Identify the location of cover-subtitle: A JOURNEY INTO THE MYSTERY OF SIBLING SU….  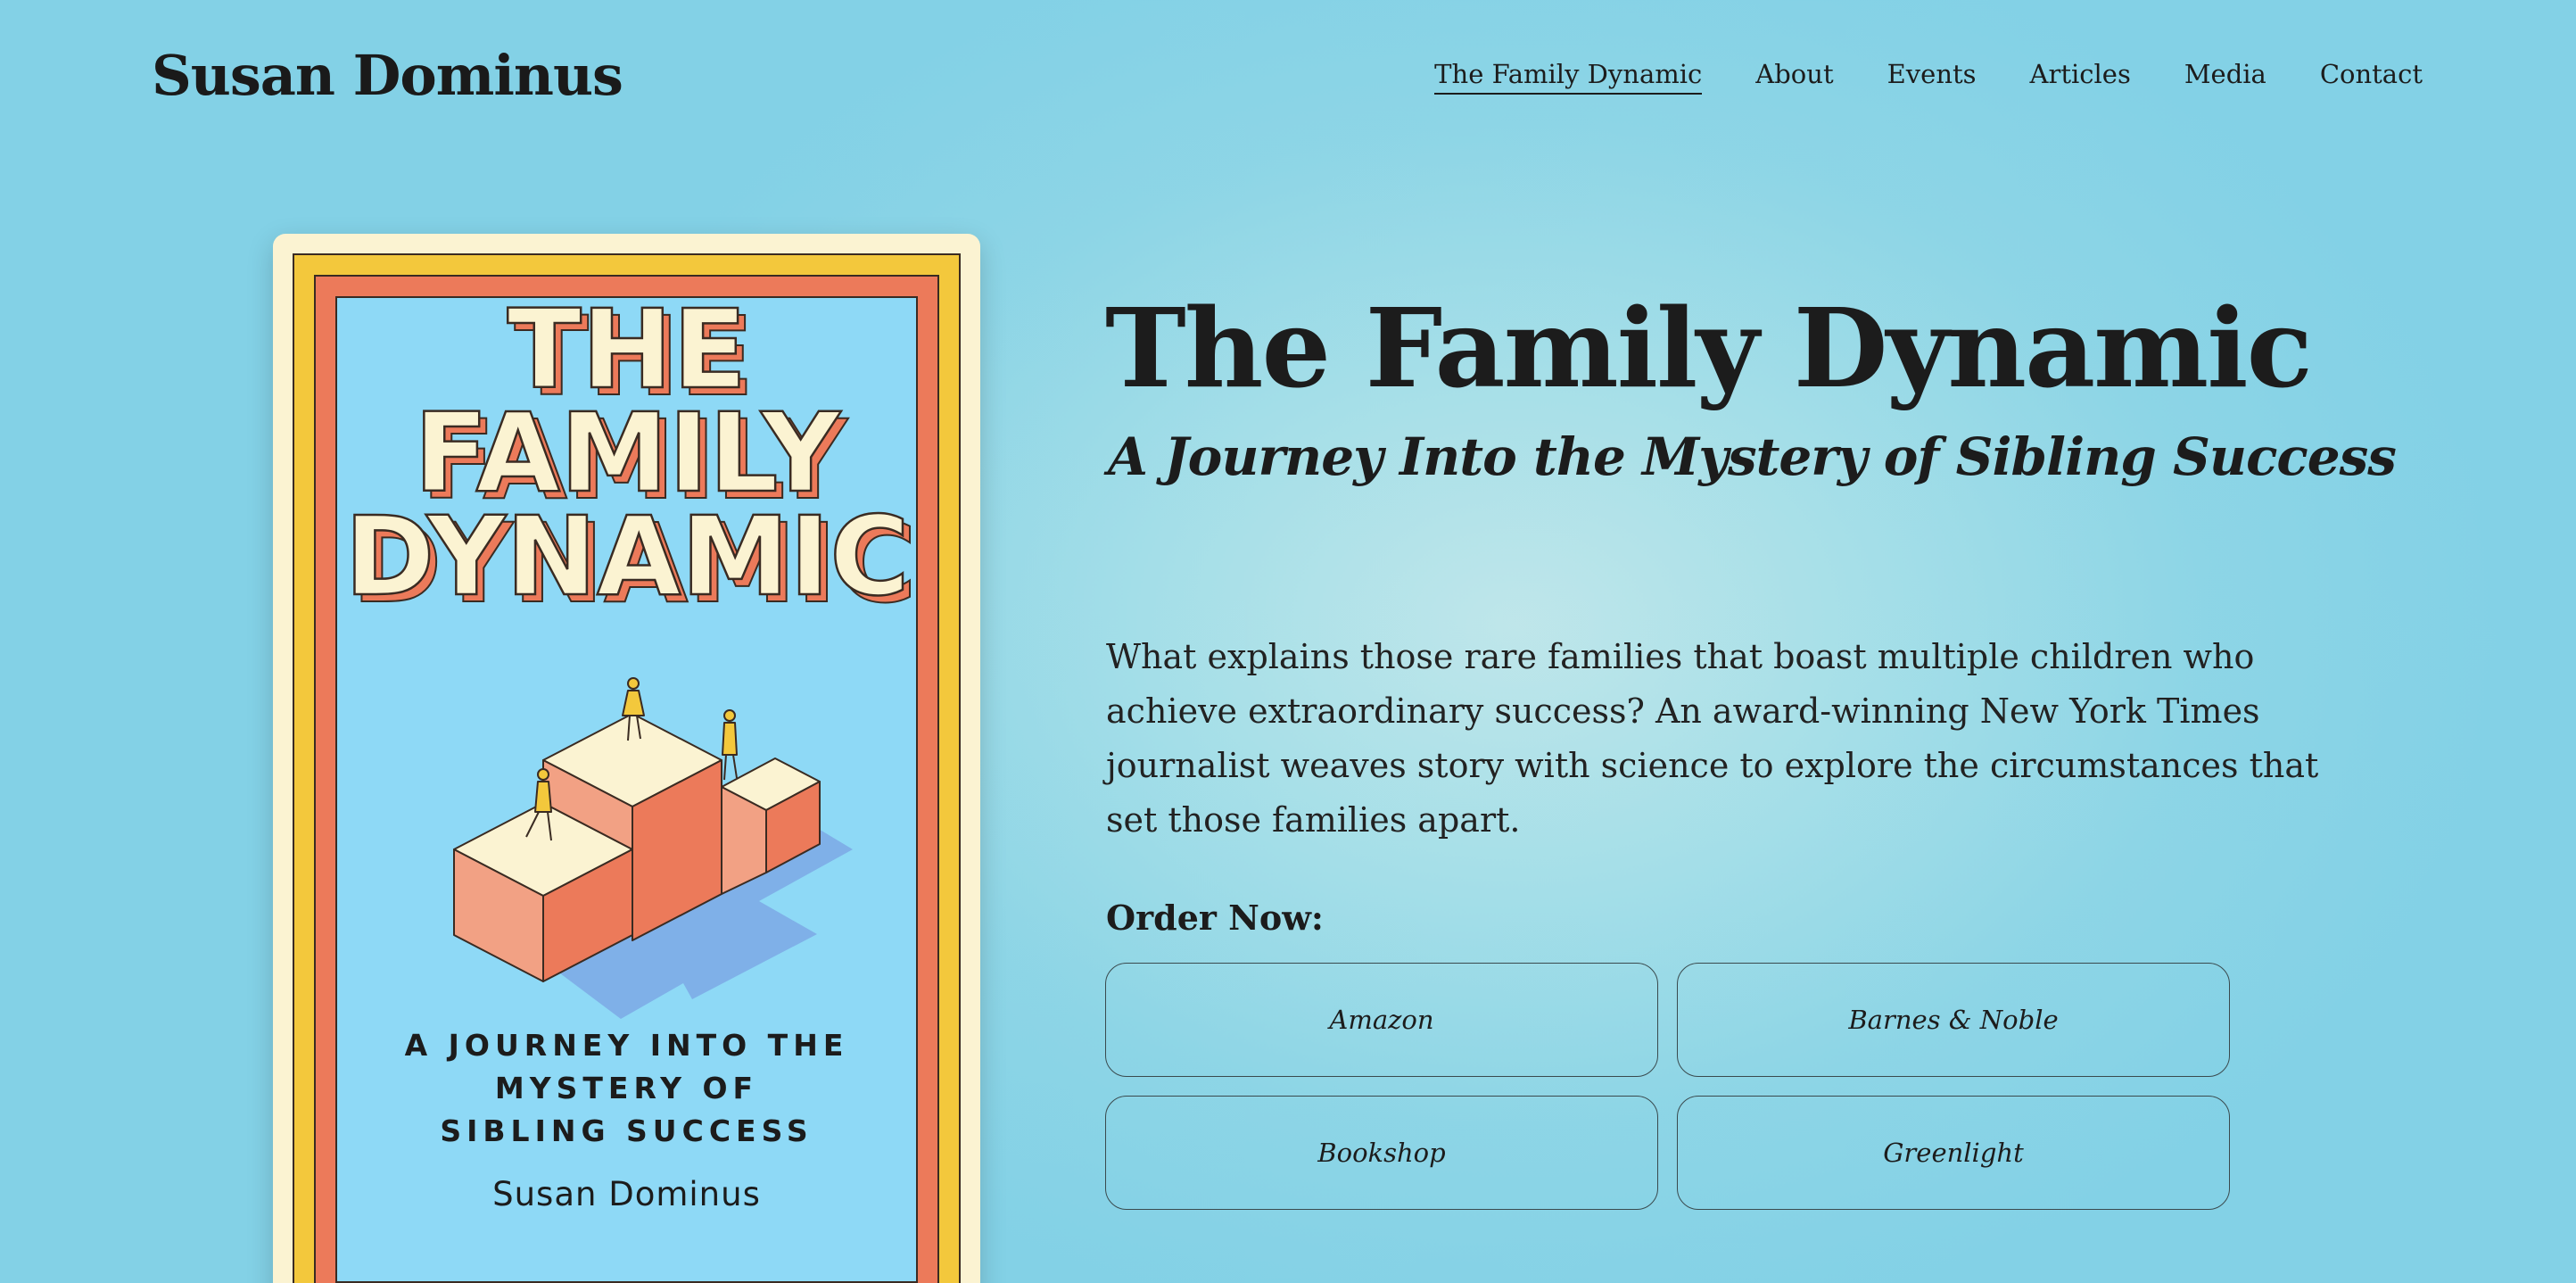
(627, 1088).